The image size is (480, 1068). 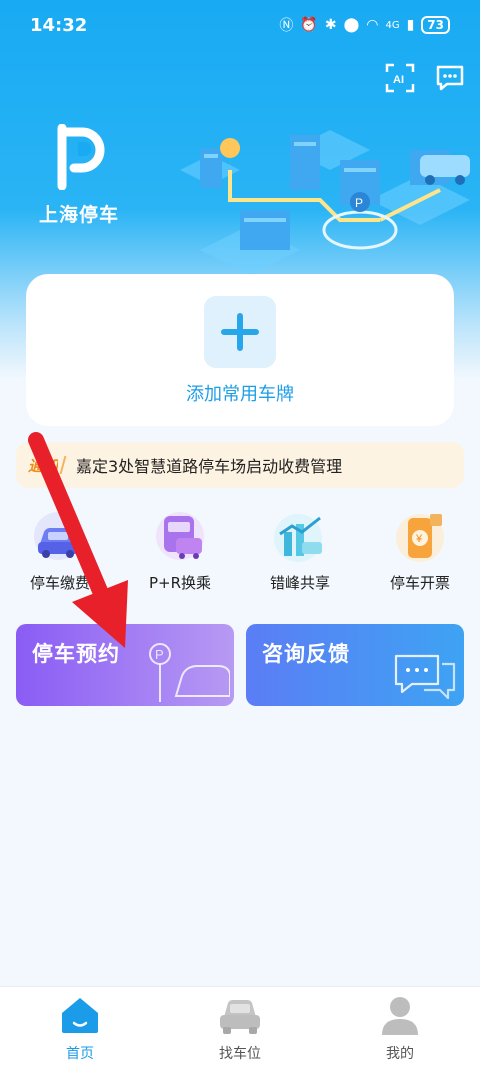 I want to click on quick-action-off-peak-share: 错峰共享, so click(x=300, y=555).